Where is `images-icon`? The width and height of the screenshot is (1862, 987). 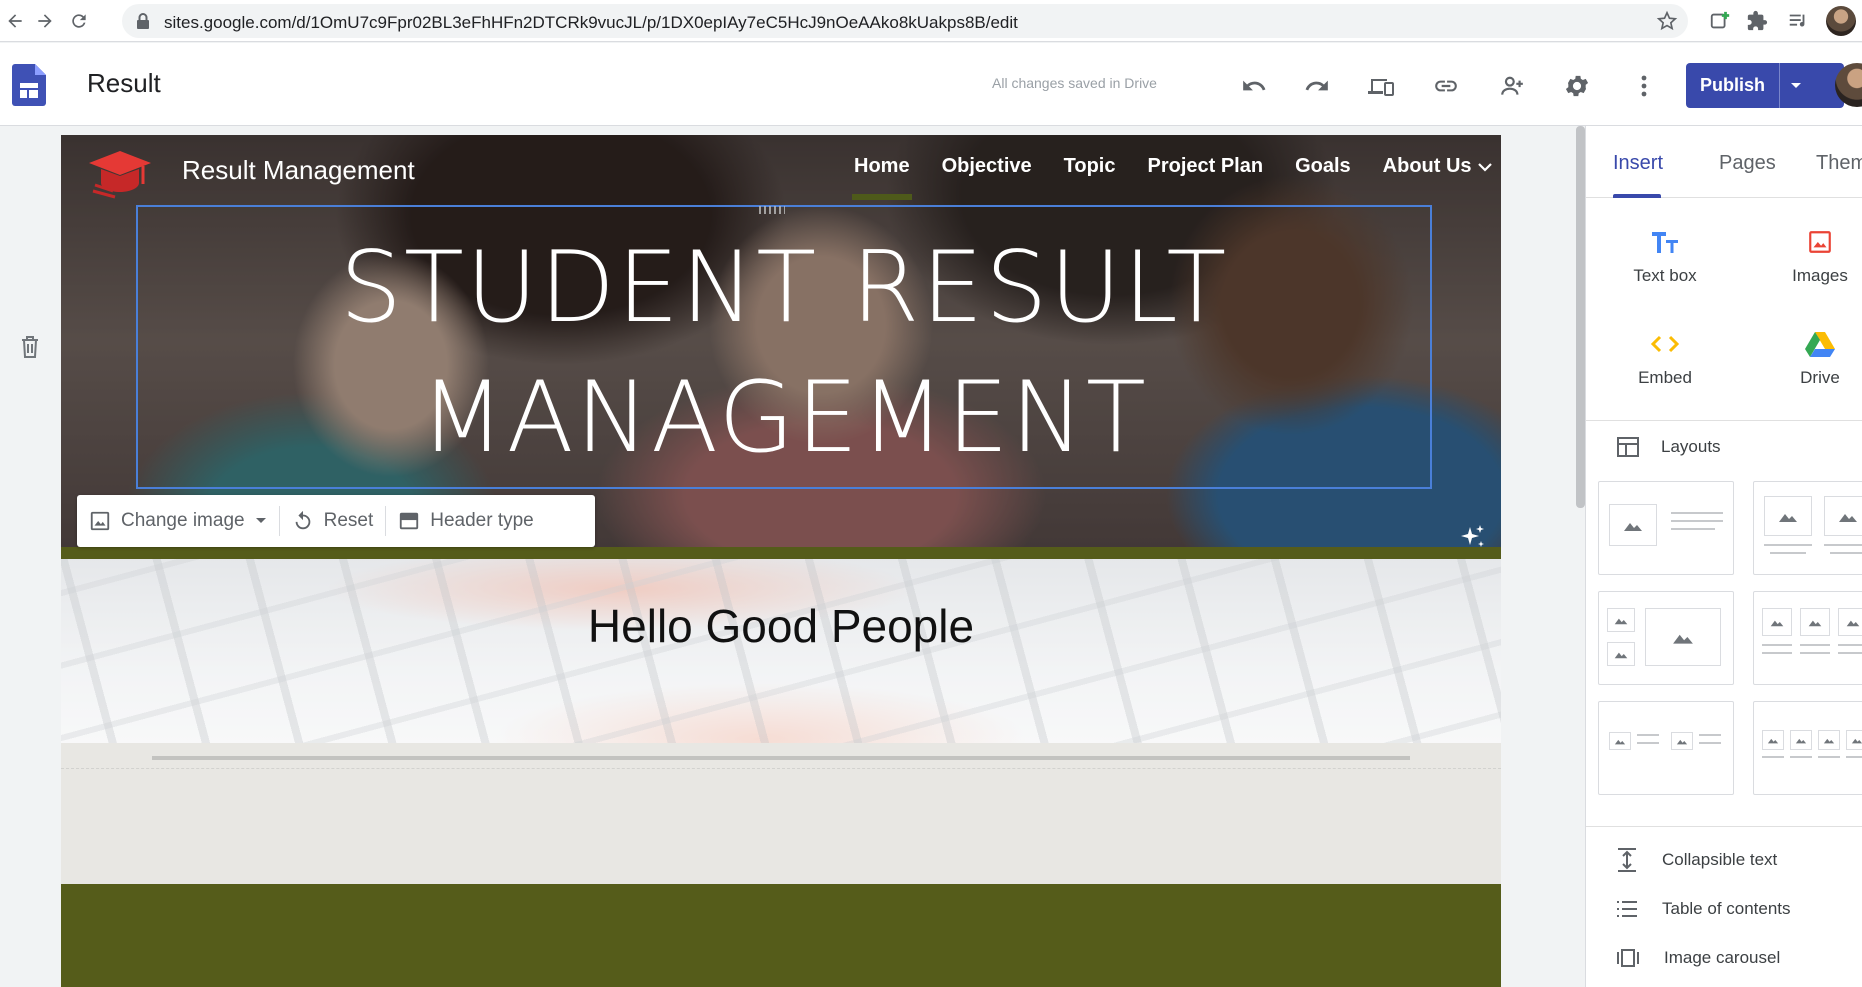 images-icon is located at coordinates (1811, 242).